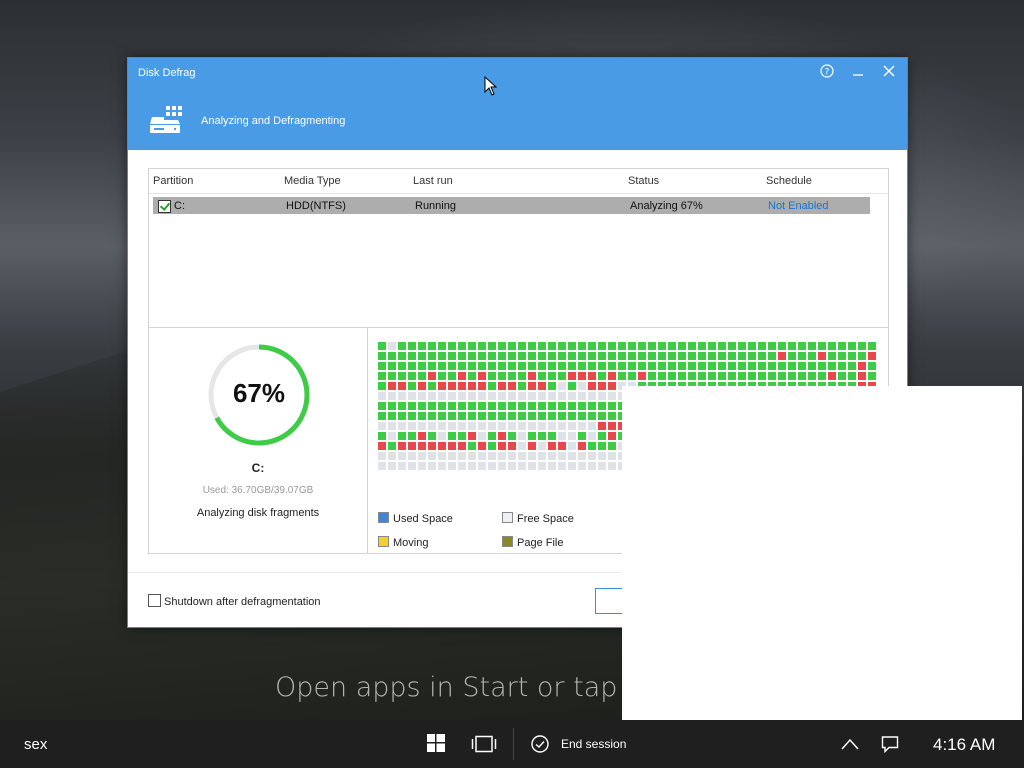 This screenshot has height=768, width=1024. What do you see at coordinates (433, 181) in the screenshot?
I see `col-last-run: Last run` at bounding box center [433, 181].